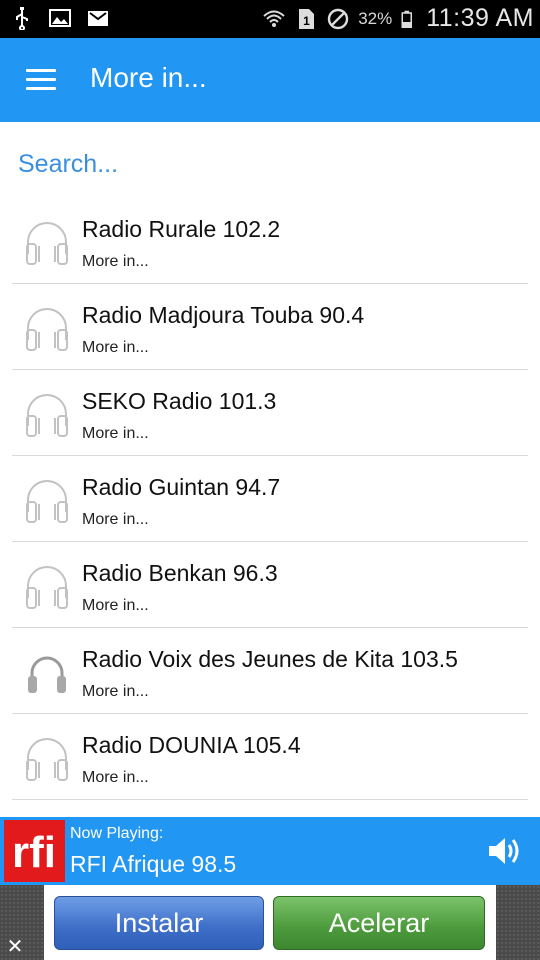 The height and width of the screenshot is (960, 540). Describe the element at coordinates (223, 315) in the screenshot. I see `station-name: Radio Madjoura Touba 90.4` at that location.